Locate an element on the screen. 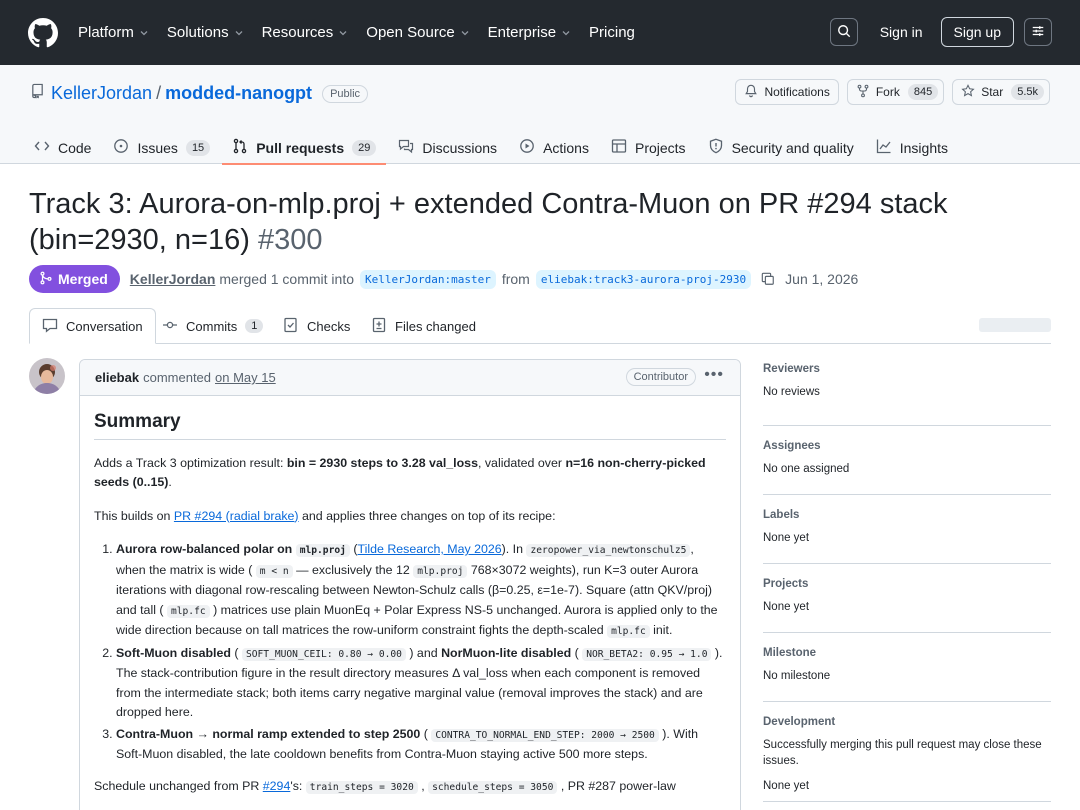 This screenshot has height=810, width=1080. nav-resources: Resources is located at coordinates (305, 32).